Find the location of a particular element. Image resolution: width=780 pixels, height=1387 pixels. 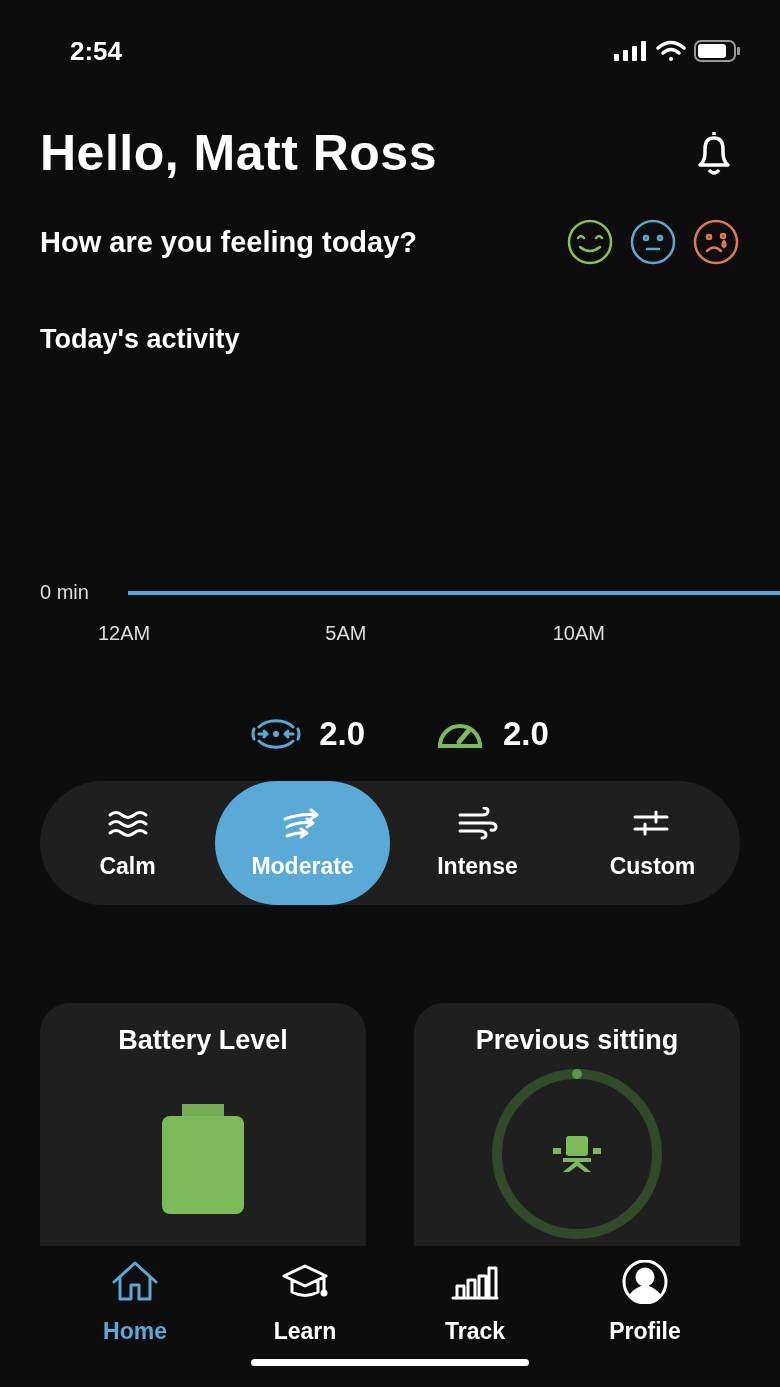

nav-tab: Learn is located at coordinates (305, 1302).